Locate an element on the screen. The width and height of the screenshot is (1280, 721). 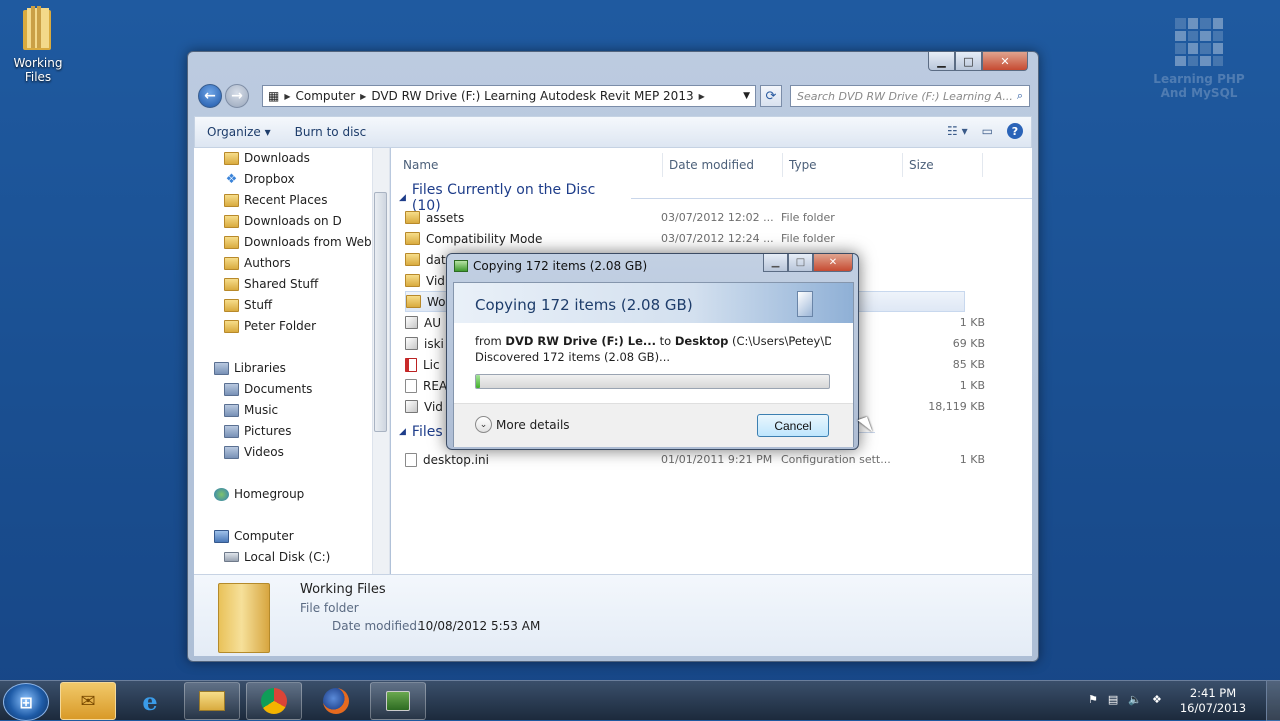
nav-downloads-from-web: Downloads from Web is located at coordinates (298, 242).